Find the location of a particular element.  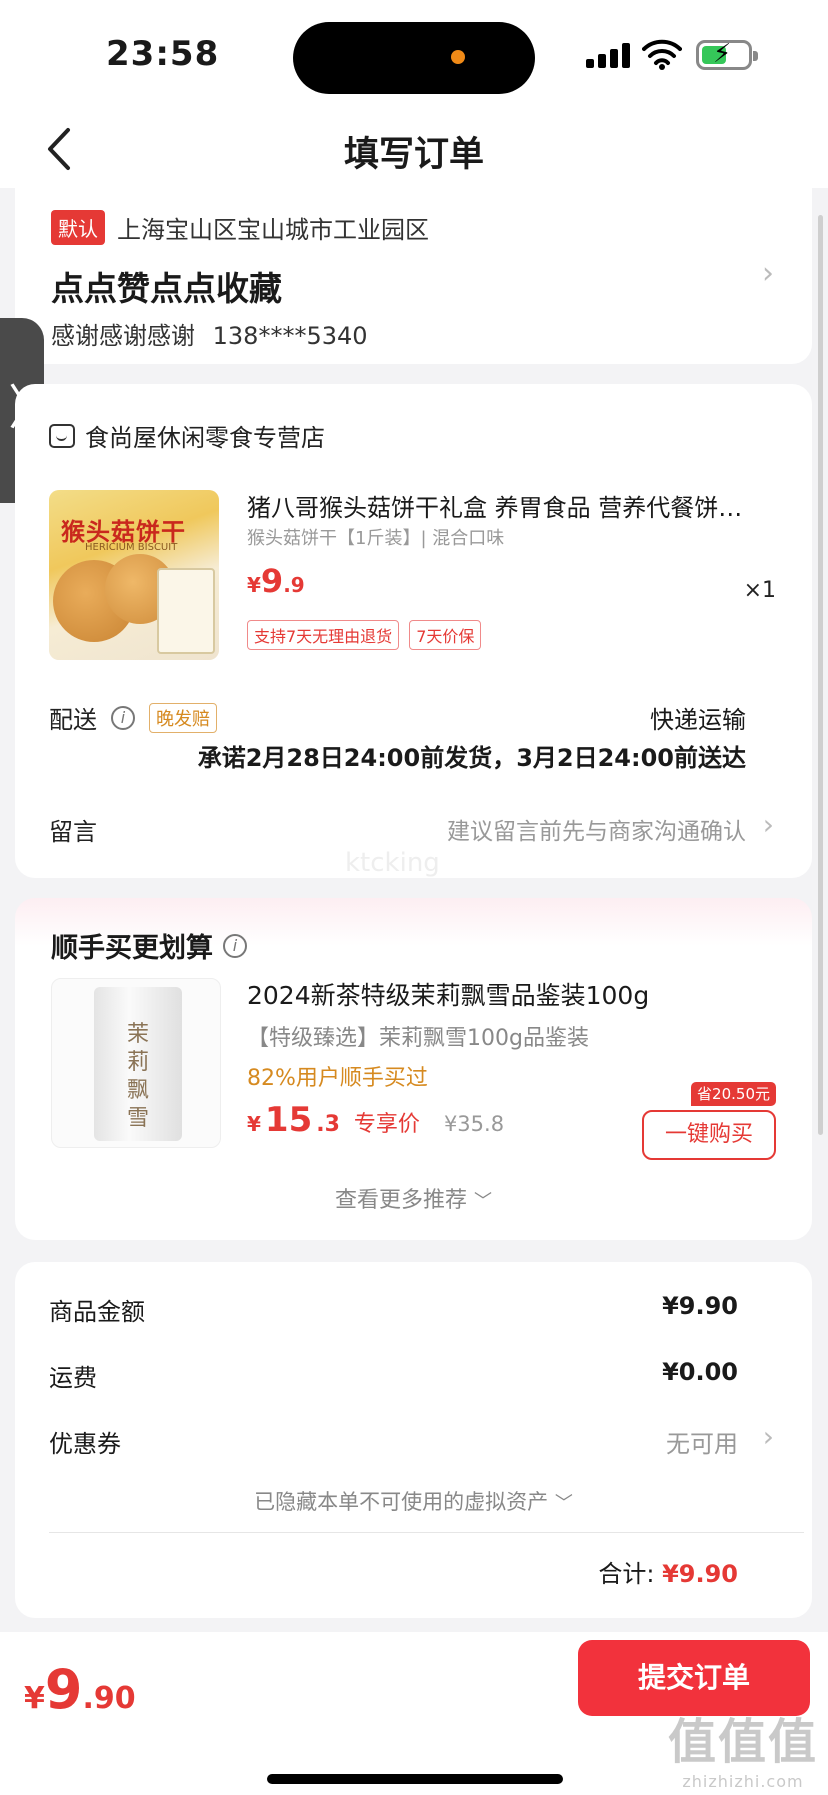

address-region-line: 默认 上海宝山区宝山城市工业园区 is located at coordinates (240, 227).